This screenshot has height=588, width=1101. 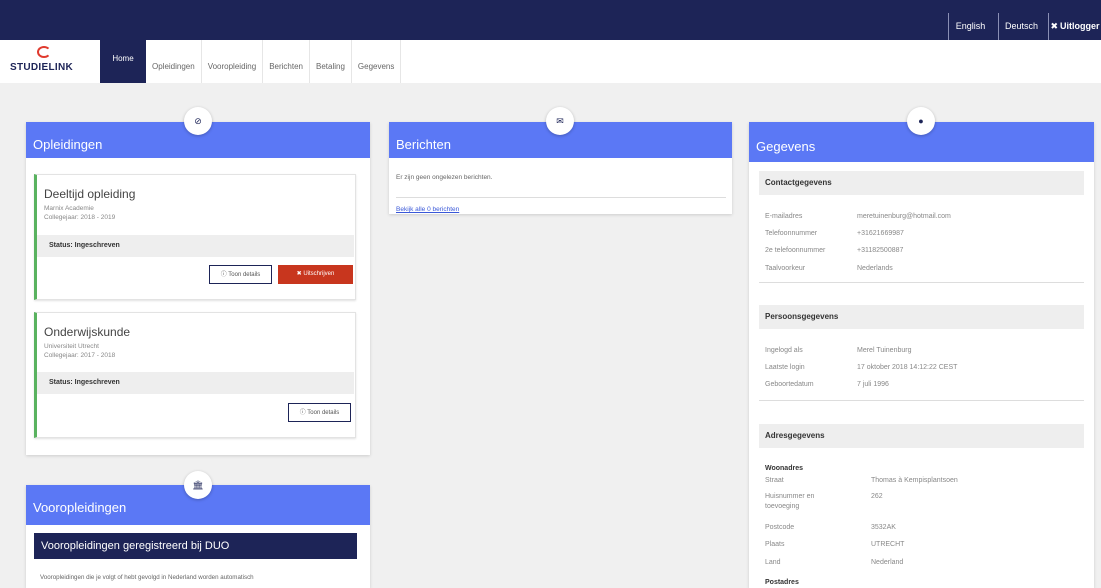 I want to click on adres-value: Nederland, so click(x=887, y=562).